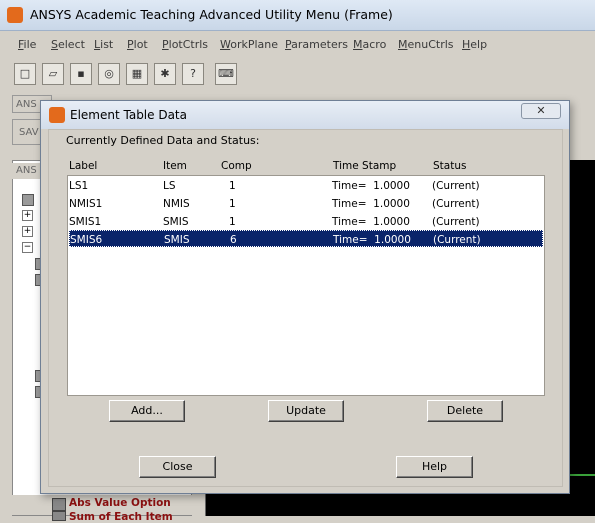 The image size is (595, 523). What do you see at coordinates (176, 204) in the screenshot?
I see `cell-item: NMIS` at bounding box center [176, 204].